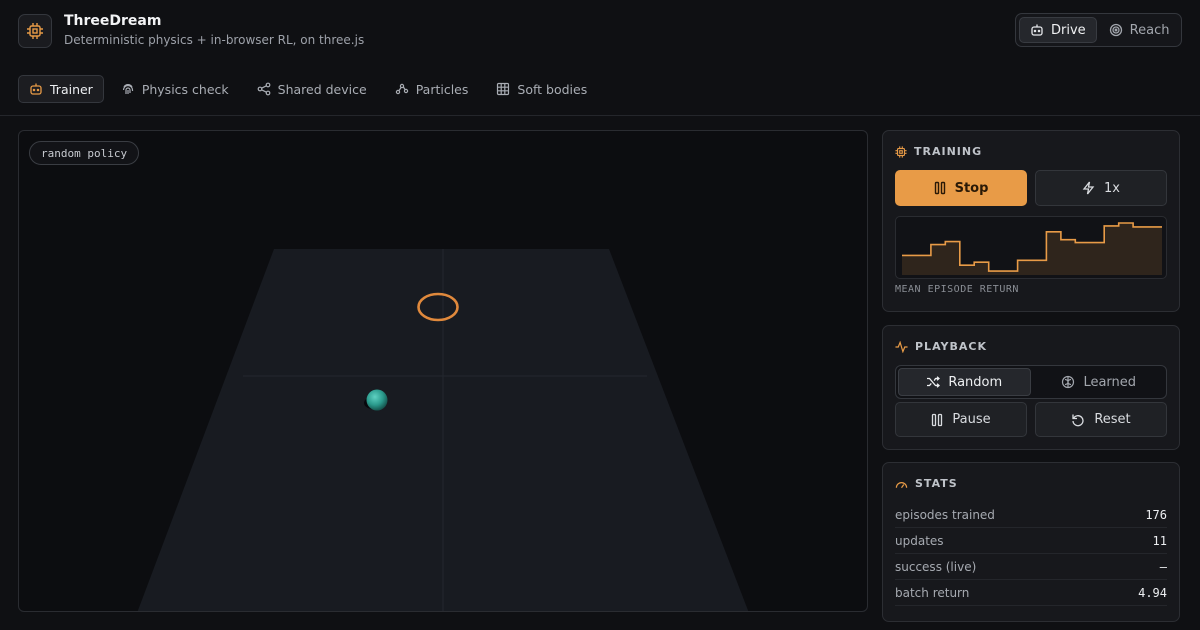 This screenshot has width=1200, height=630. Describe the element at coordinates (1112, 419) in the screenshot. I see `reset-label: Reset` at that location.